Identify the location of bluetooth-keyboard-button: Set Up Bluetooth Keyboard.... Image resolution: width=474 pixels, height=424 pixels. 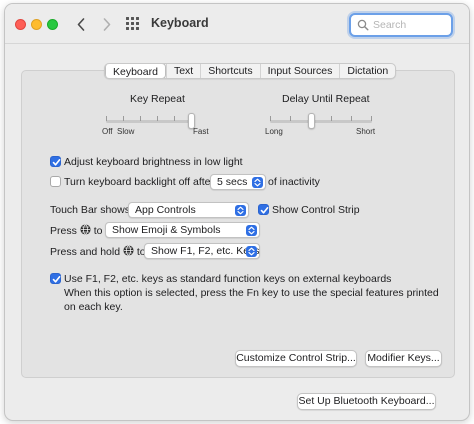
(366, 401).